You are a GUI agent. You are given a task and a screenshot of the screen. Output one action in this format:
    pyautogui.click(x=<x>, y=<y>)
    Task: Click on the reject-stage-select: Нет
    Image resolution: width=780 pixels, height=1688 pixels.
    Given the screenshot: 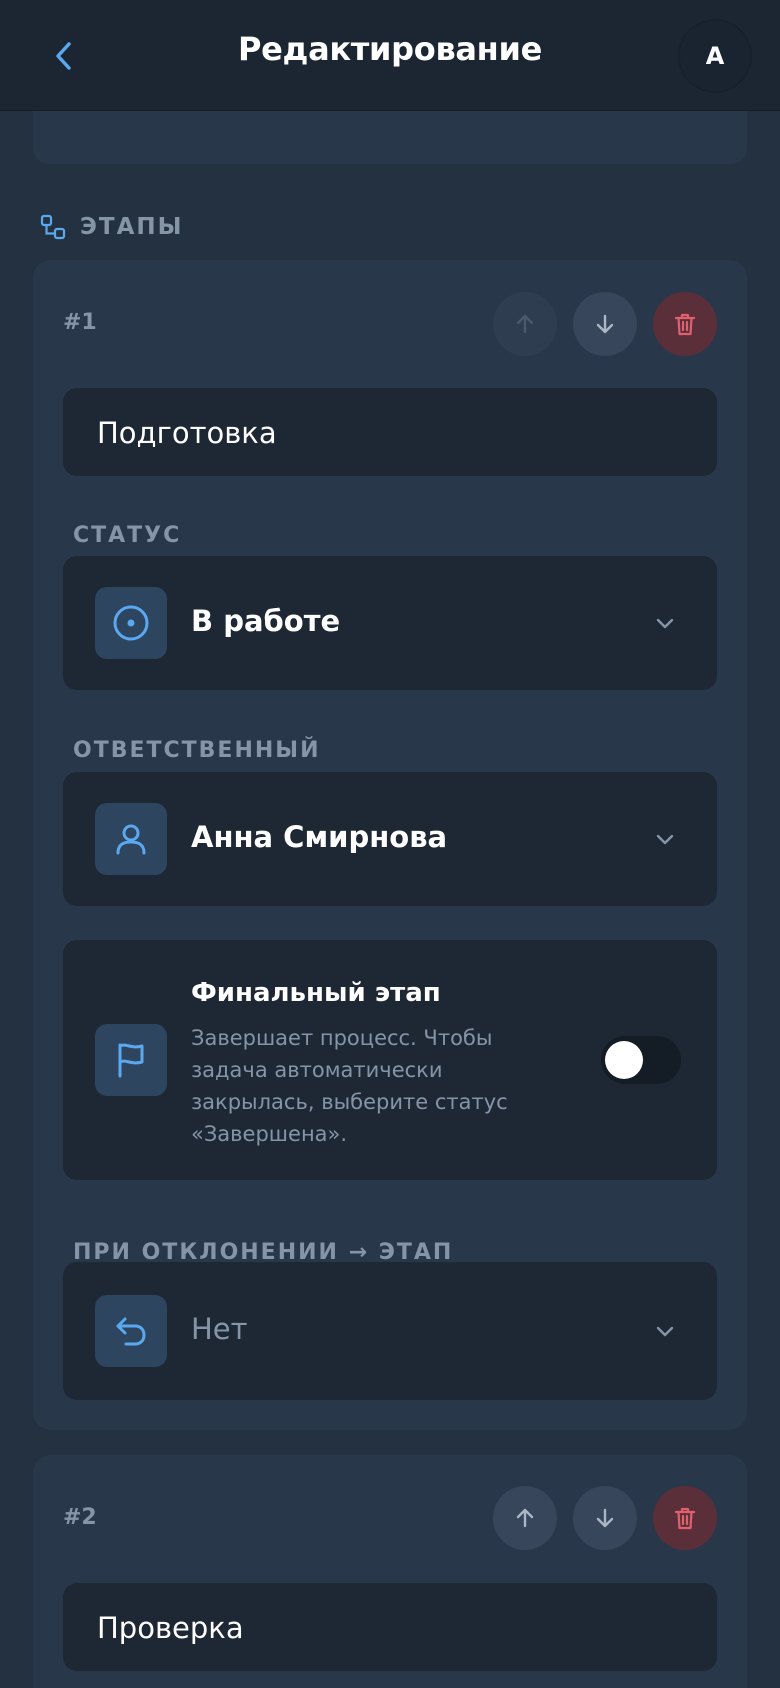 What is the action you would take?
    pyautogui.click(x=390, y=1331)
    